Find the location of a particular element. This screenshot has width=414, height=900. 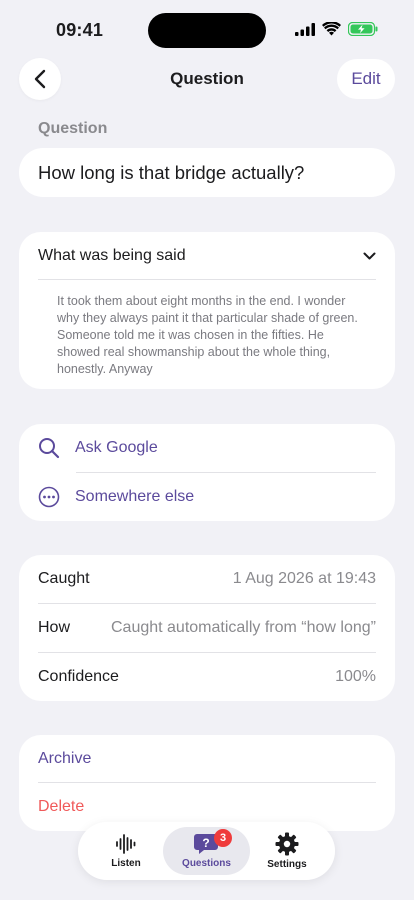

tab-questions: ? Questions 3 is located at coordinates (206, 851).